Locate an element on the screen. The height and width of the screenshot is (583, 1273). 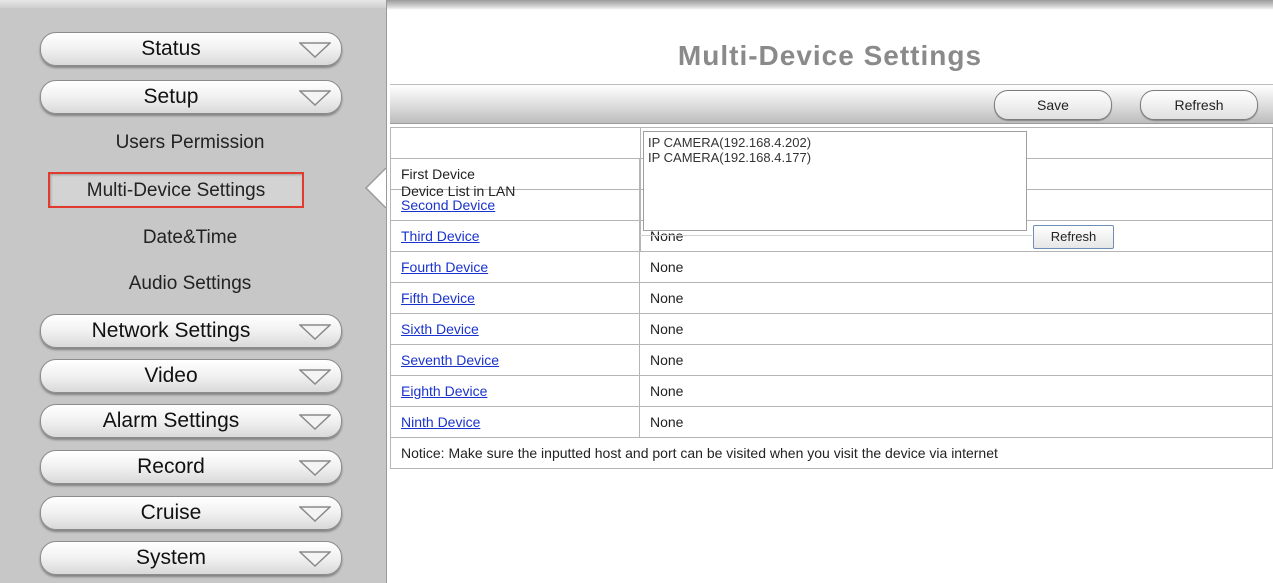
device-value-4: None is located at coordinates (956, 267).